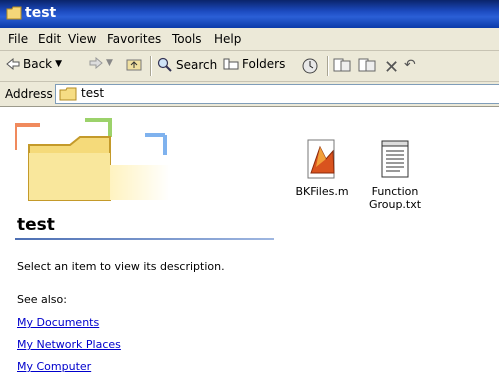 This screenshot has height=392, width=499. What do you see at coordinates (187, 39) in the screenshot?
I see `menu-tools: Tools` at bounding box center [187, 39].